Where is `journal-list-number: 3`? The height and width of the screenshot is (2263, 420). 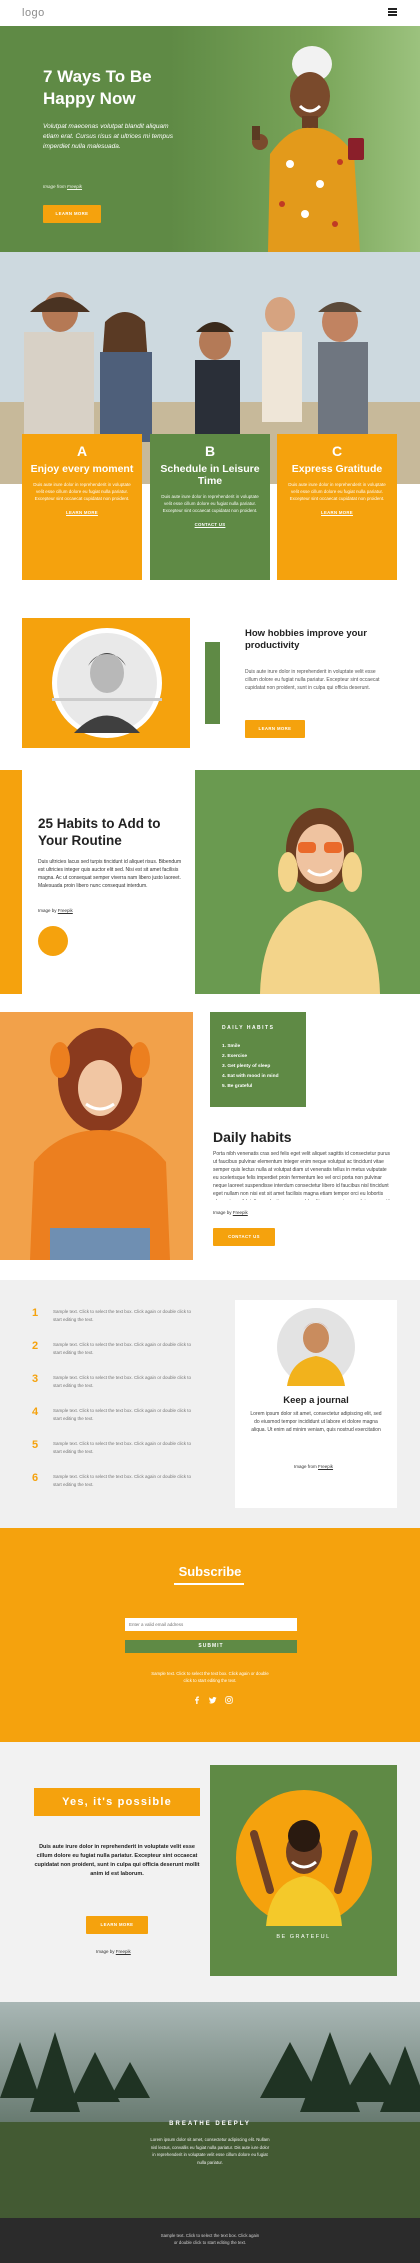 journal-list-number: 3 is located at coordinates (35, 1379).